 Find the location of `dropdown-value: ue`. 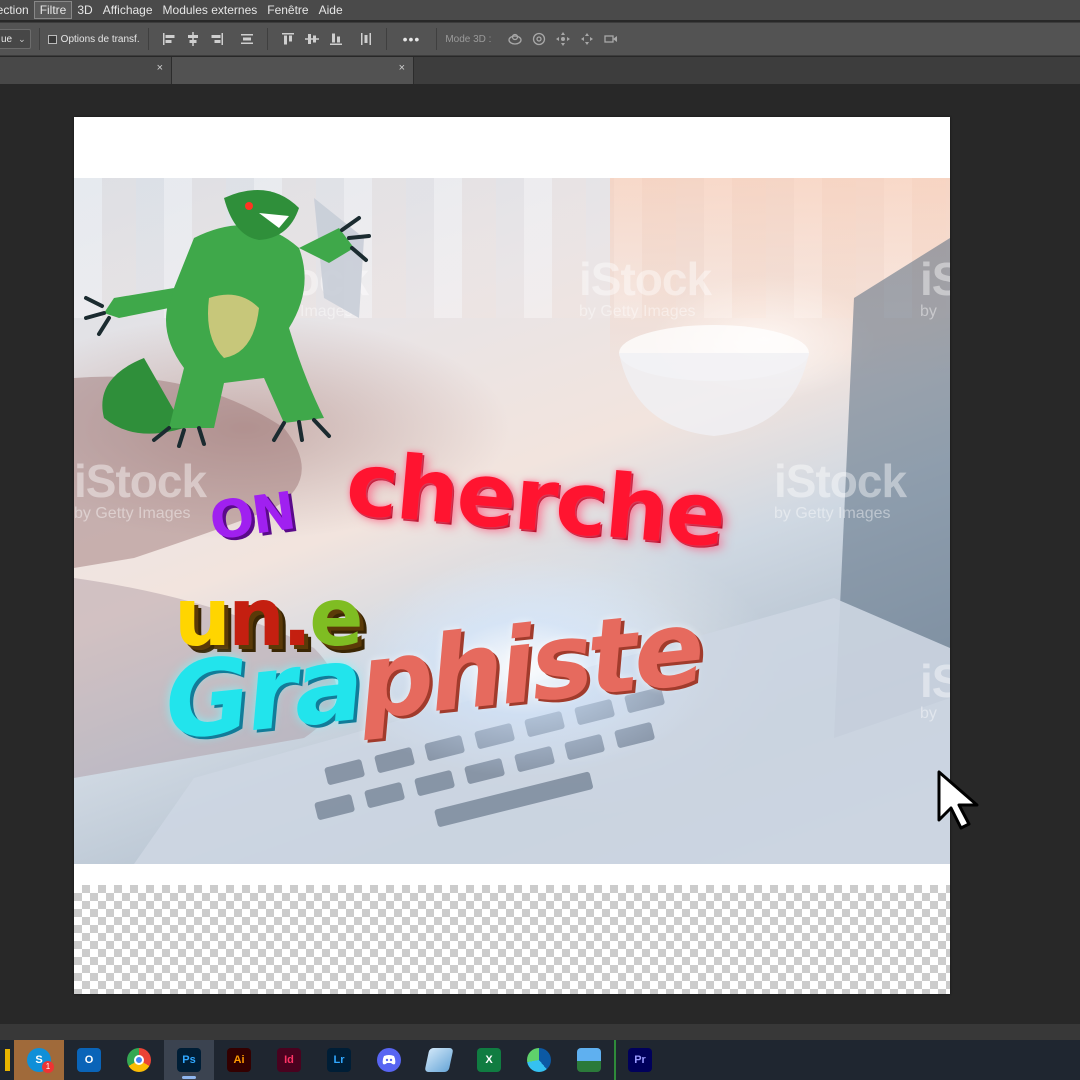

dropdown-value: ue is located at coordinates (7, 39).